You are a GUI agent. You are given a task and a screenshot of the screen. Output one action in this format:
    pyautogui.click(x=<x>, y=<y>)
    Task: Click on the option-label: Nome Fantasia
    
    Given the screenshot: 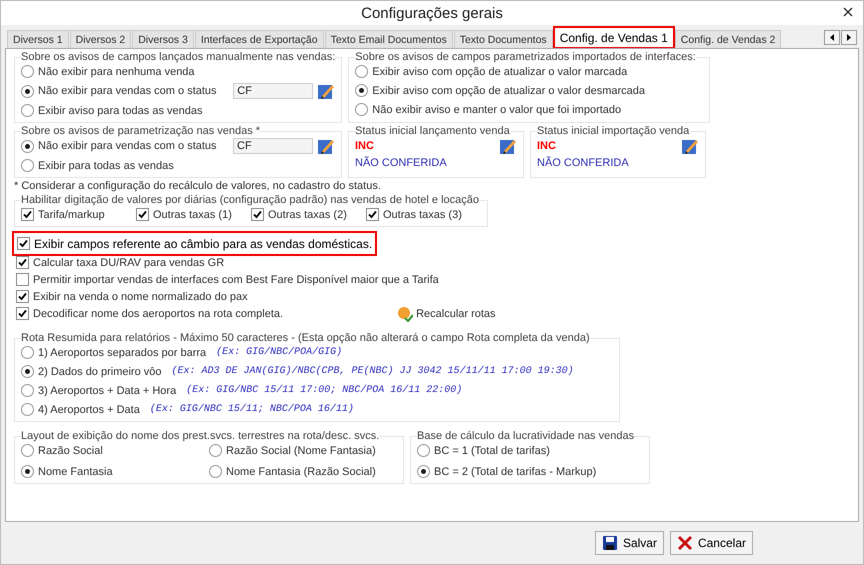 What is the action you would take?
    pyautogui.click(x=75, y=472)
    